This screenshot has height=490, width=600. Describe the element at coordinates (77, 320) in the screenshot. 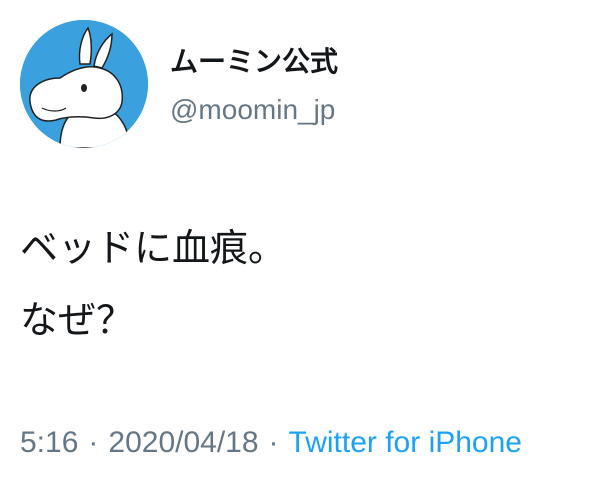

I see `tweet-text-line: なぜ？` at that location.